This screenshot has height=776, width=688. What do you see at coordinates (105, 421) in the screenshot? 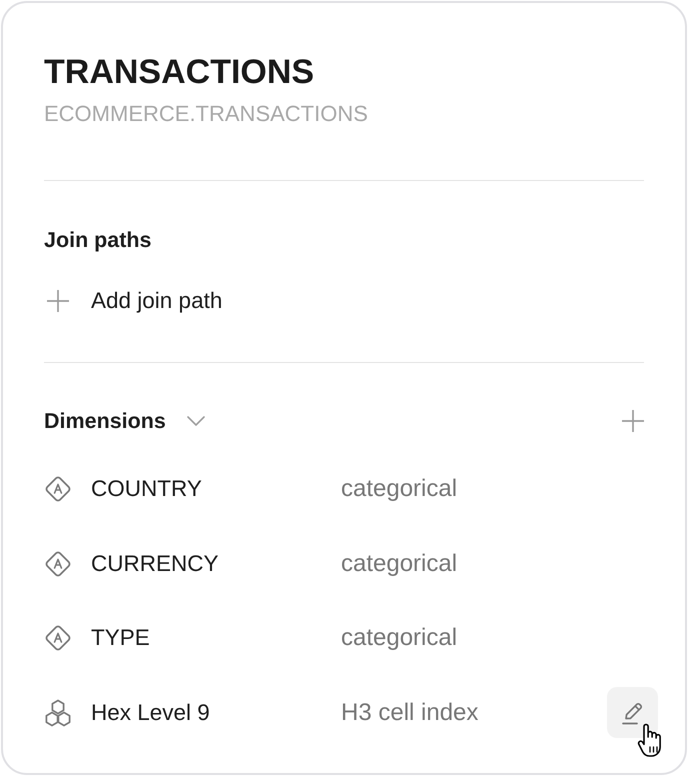
I see `section-heading: Dimensions` at bounding box center [105, 421].